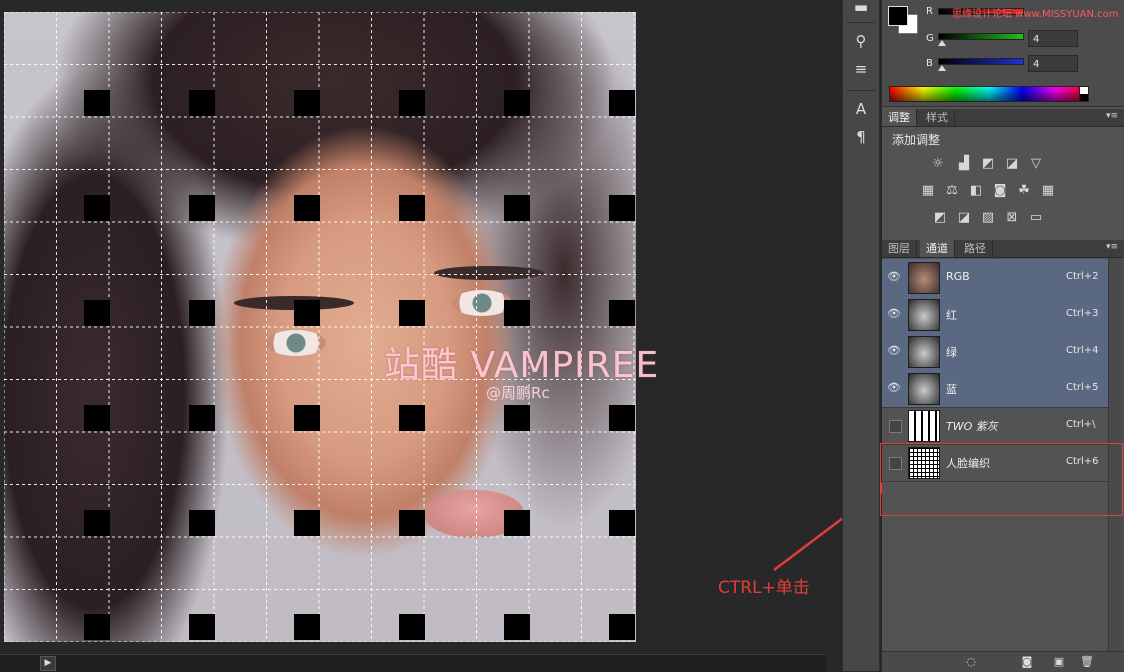 The image size is (1124, 672). What do you see at coordinates (958, 276) in the screenshot?
I see `channel-name: RGB` at bounding box center [958, 276].